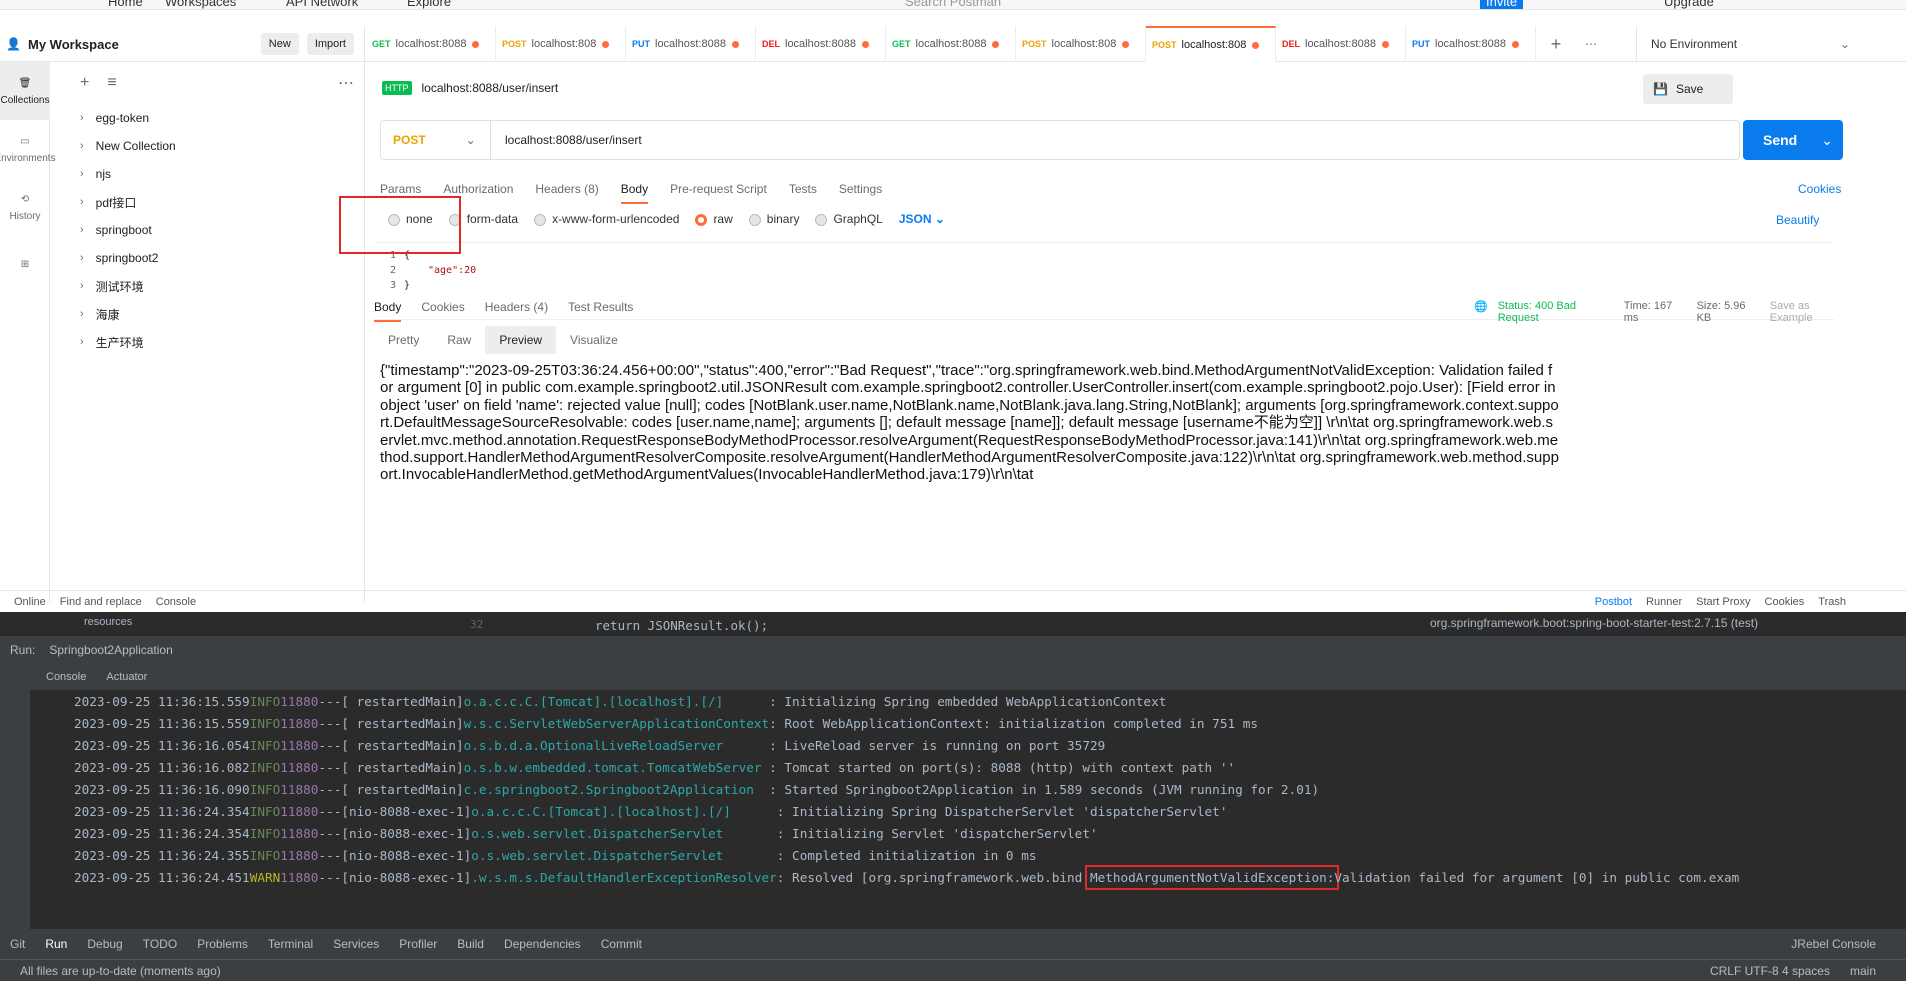 The height and width of the screenshot is (981, 1906). What do you see at coordinates (25, 207) in the screenshot?
I see `nav-history: ⟲ History` at bounding box center [25, 207].